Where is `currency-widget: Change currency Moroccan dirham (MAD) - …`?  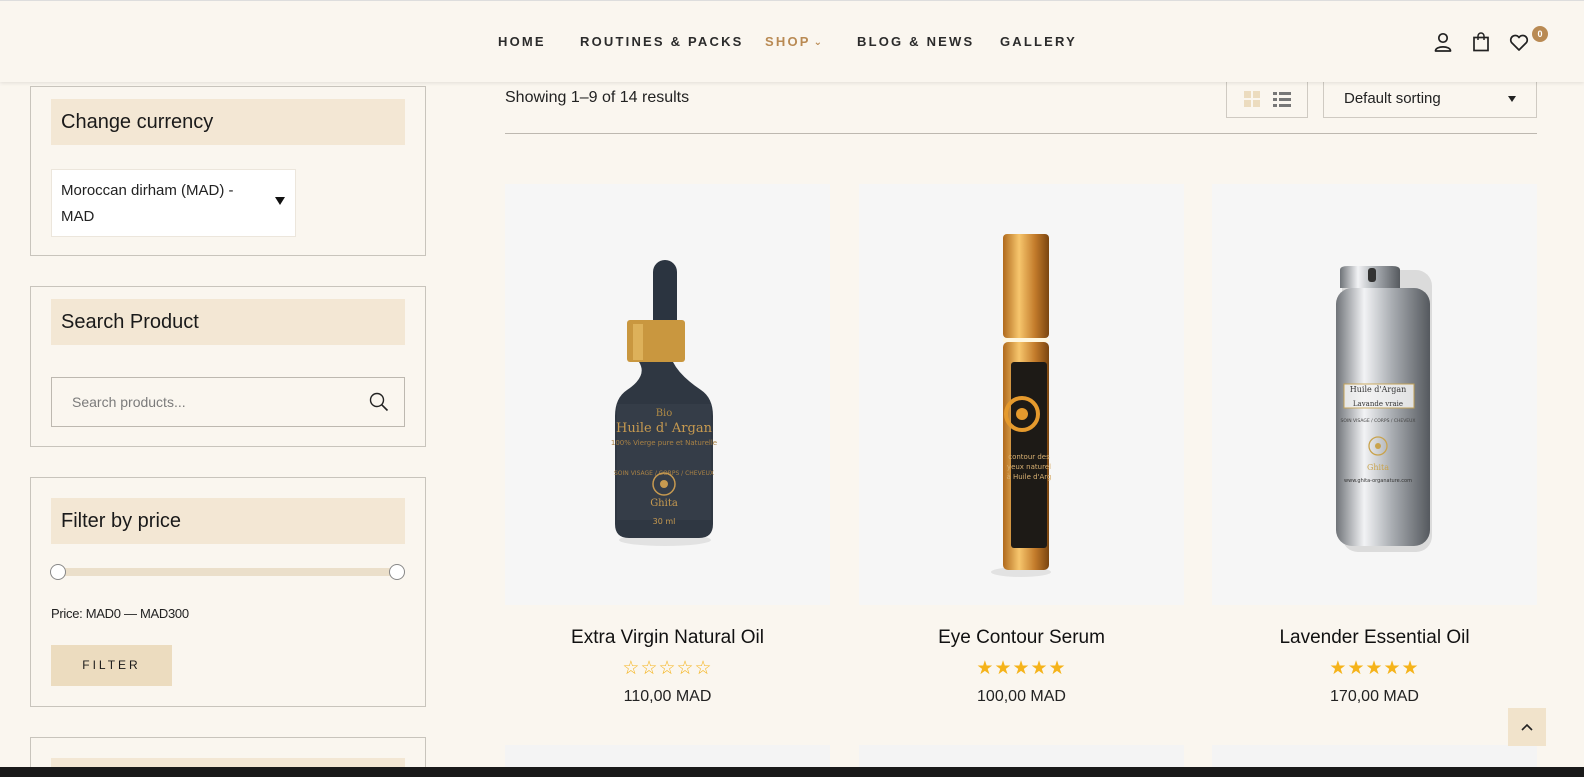
currency-widget: Change currency Moroccan dirham (MAD) - … is located at coordinates (228, 171).